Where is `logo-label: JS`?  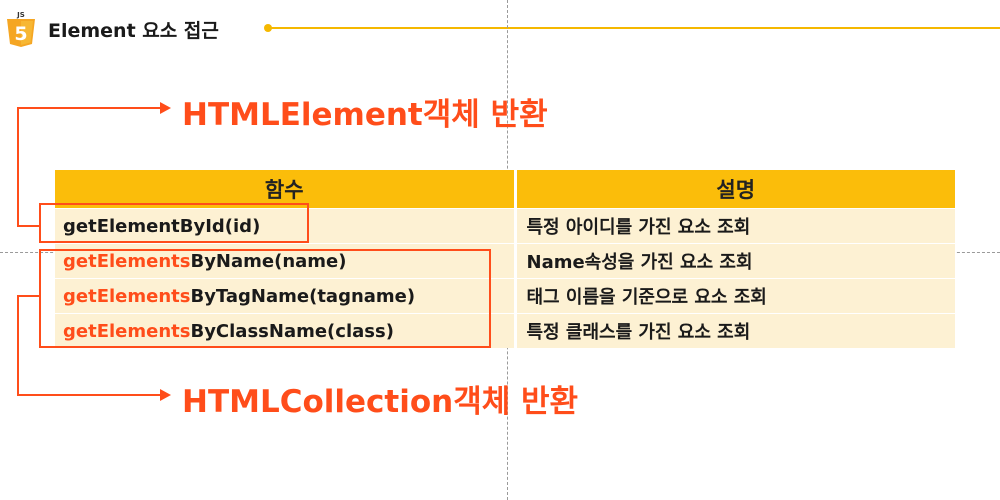
logo-label: JS is located at coordinates (20, 15).